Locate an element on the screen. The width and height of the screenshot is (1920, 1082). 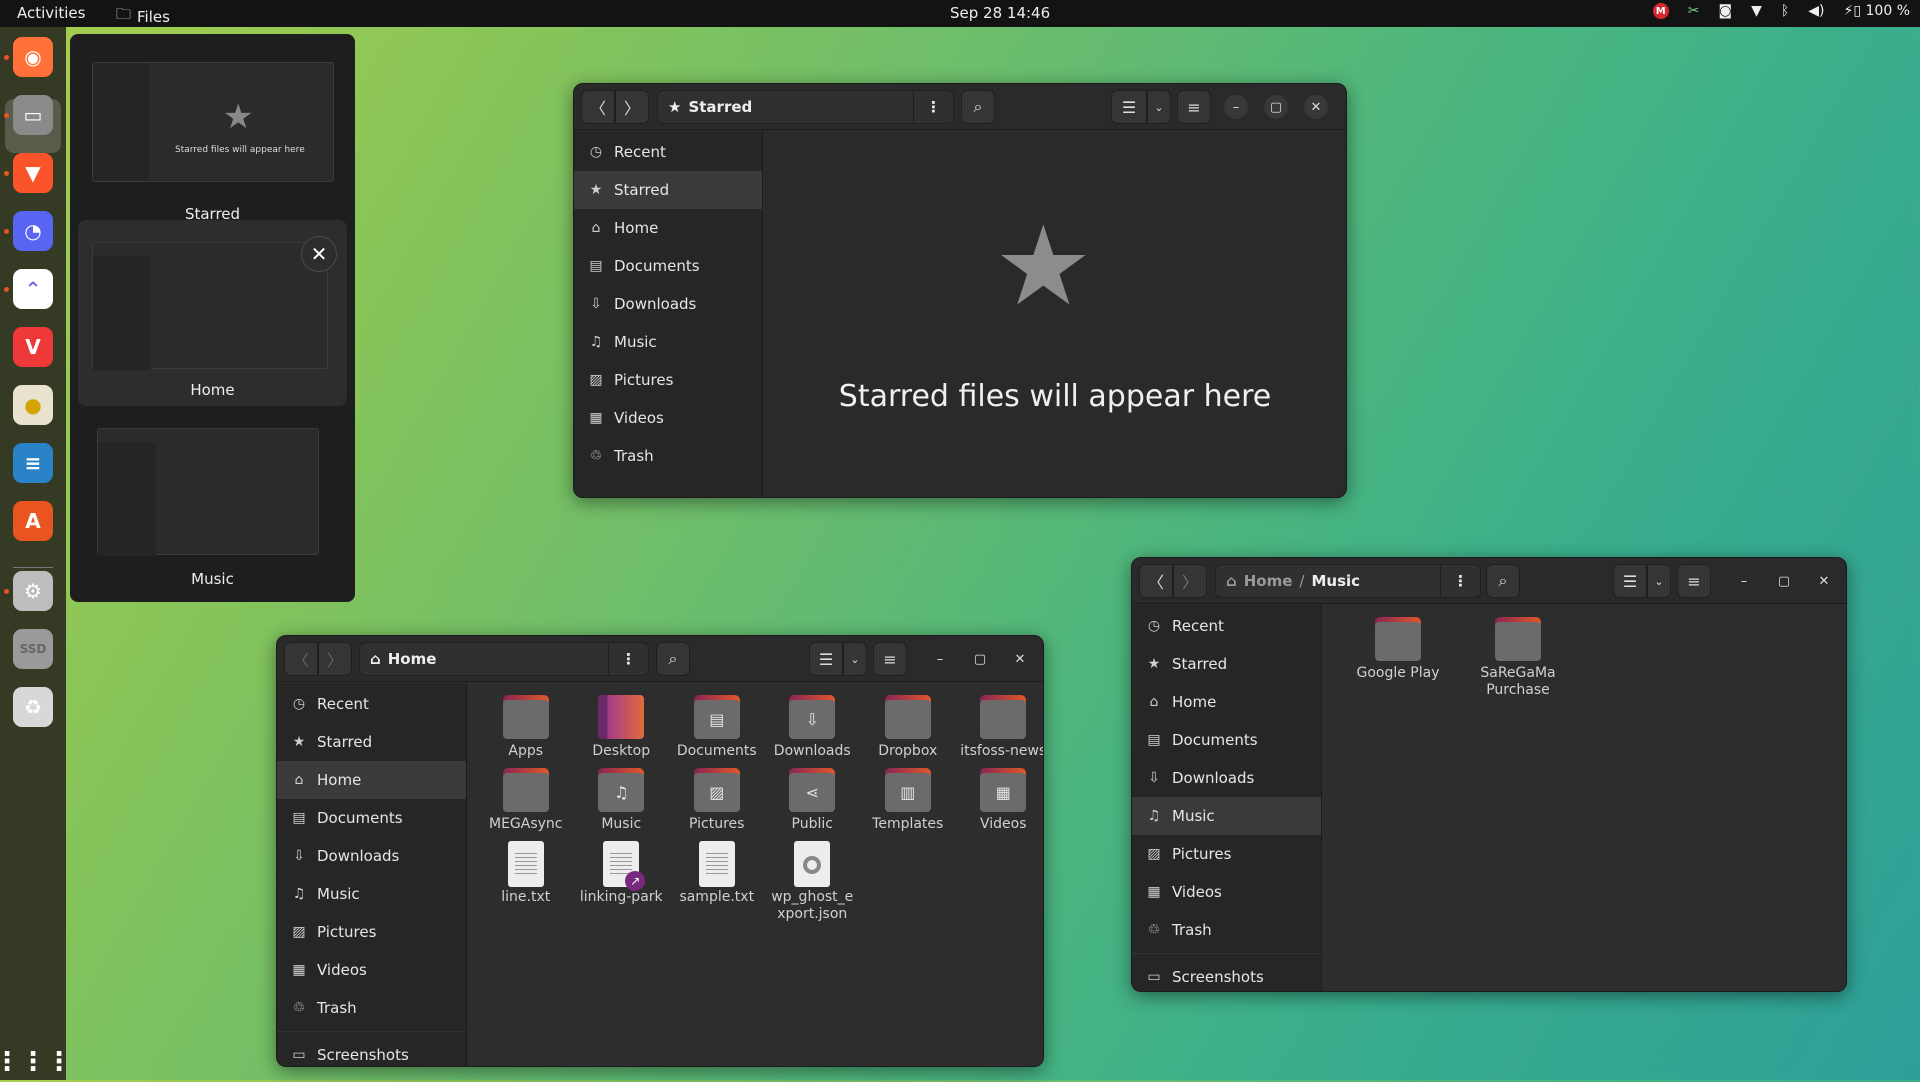
wifi-icon: ▼ is located at coordinates (1756, 11).